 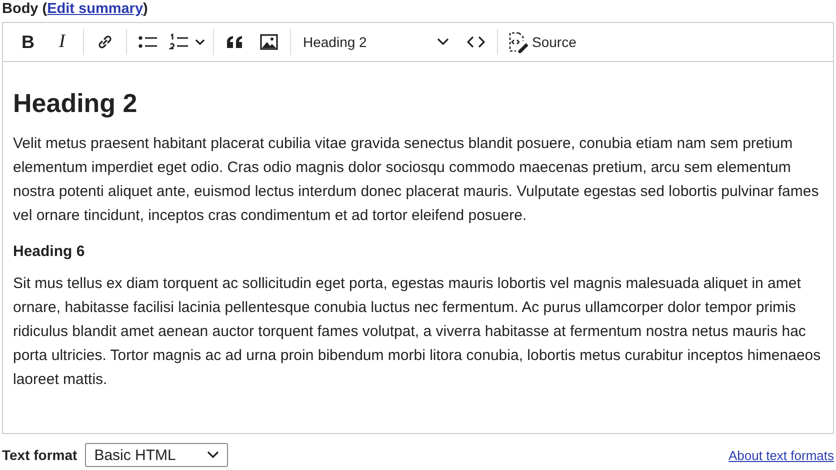 I want to click on field-label: Body (Edit summary), so click(x=75, y=9).